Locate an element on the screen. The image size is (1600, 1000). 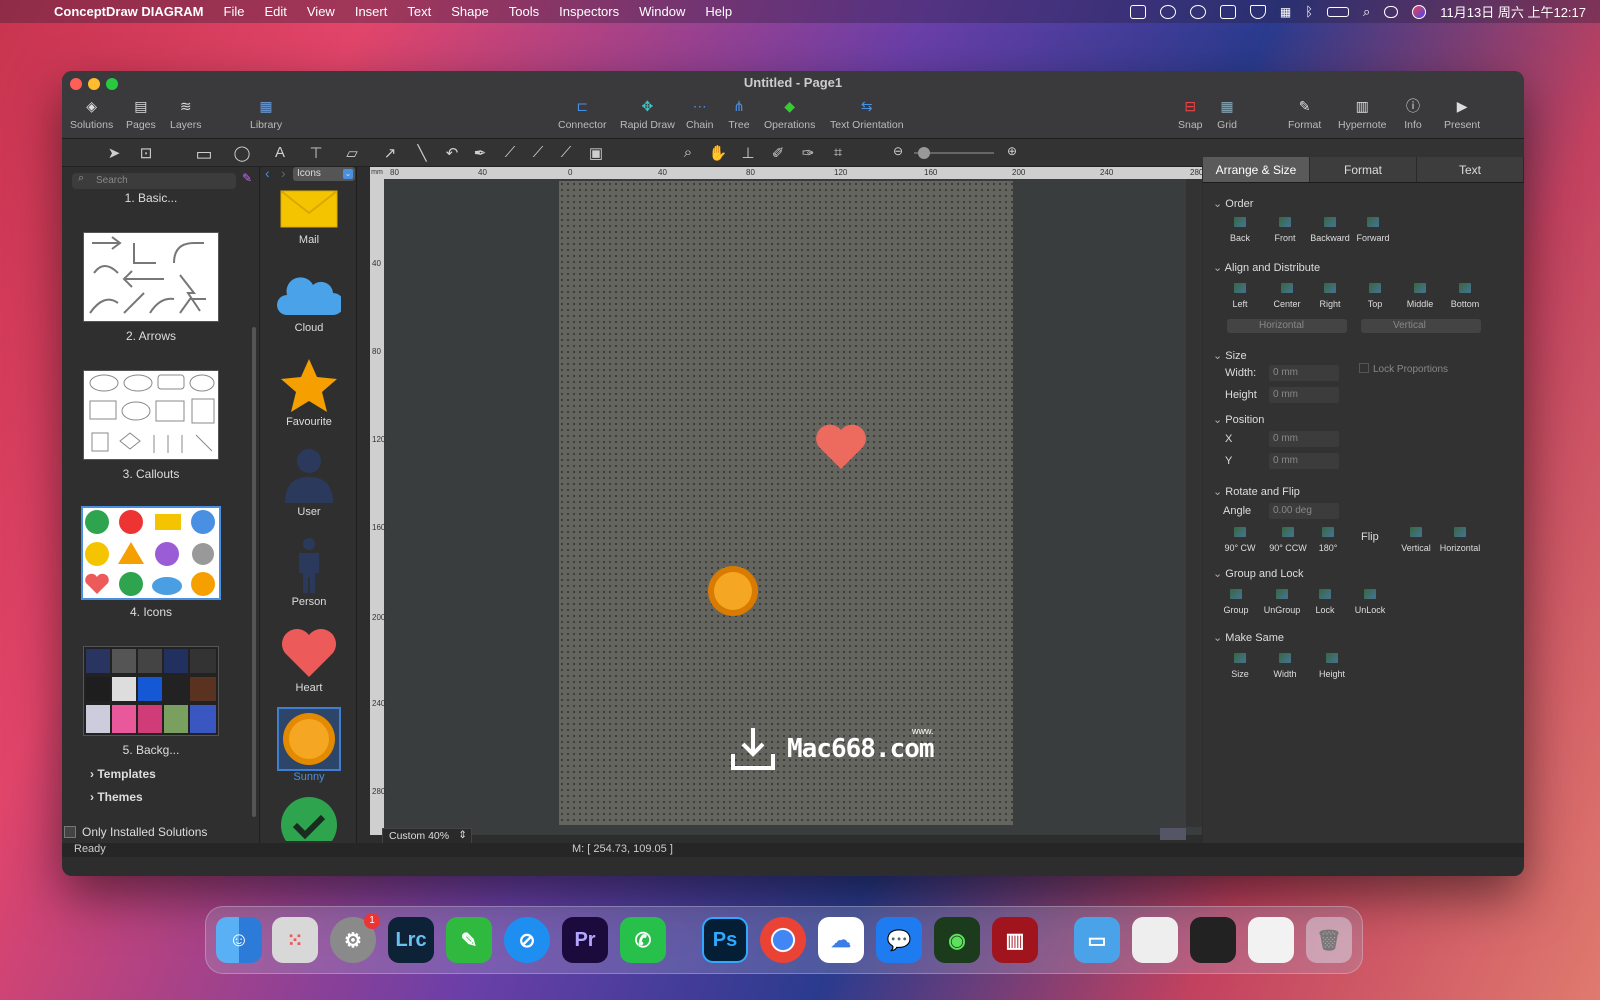
zoom-select: Custom 40% ⇕ is located at coordinates (427, 836).